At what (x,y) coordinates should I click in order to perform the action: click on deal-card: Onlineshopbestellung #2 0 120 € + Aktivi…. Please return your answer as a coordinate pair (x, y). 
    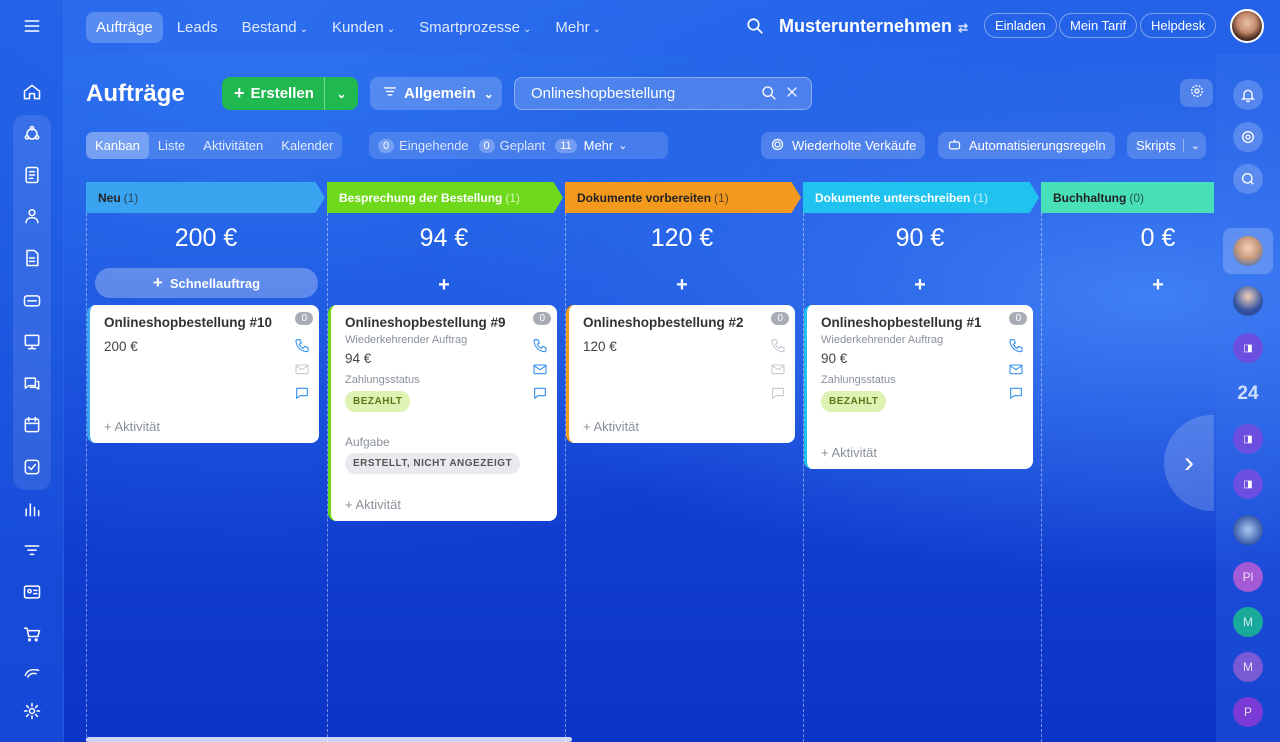
    Looking at the image, I should click on (680, 374).